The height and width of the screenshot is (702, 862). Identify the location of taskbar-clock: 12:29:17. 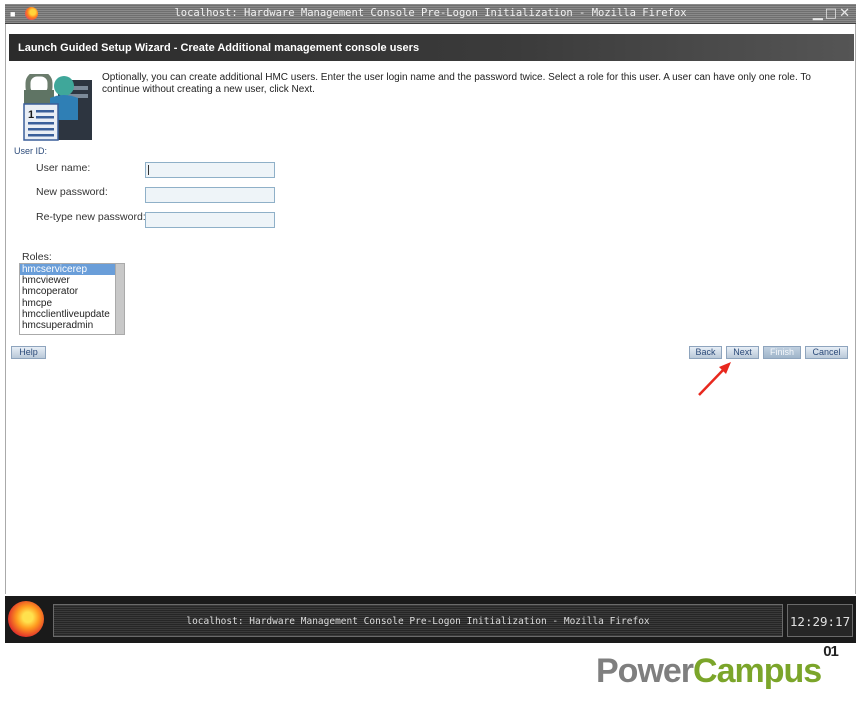
(820, 620).